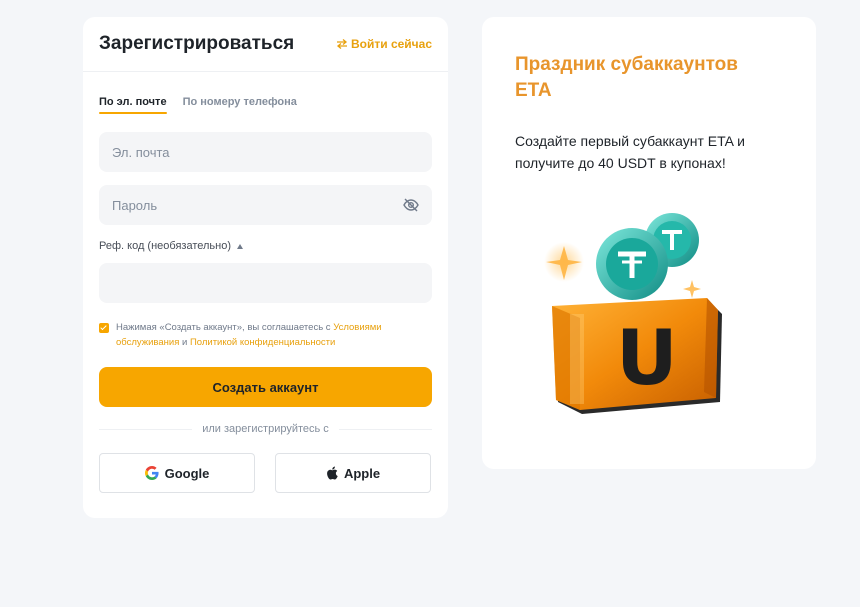  What do you see at coordinates (240, 246) in the screenshot?
I see `caret-up-icon` at bounding box center [240, 246].